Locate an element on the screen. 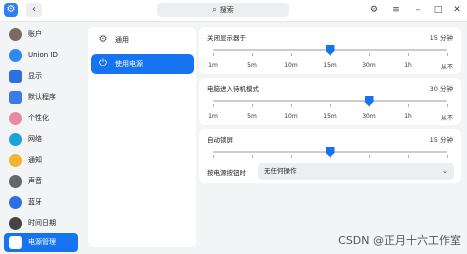 This screenshot has width=467, height=254. sidebar-item-union-id: Union ID is located at coordinates (41, 55).